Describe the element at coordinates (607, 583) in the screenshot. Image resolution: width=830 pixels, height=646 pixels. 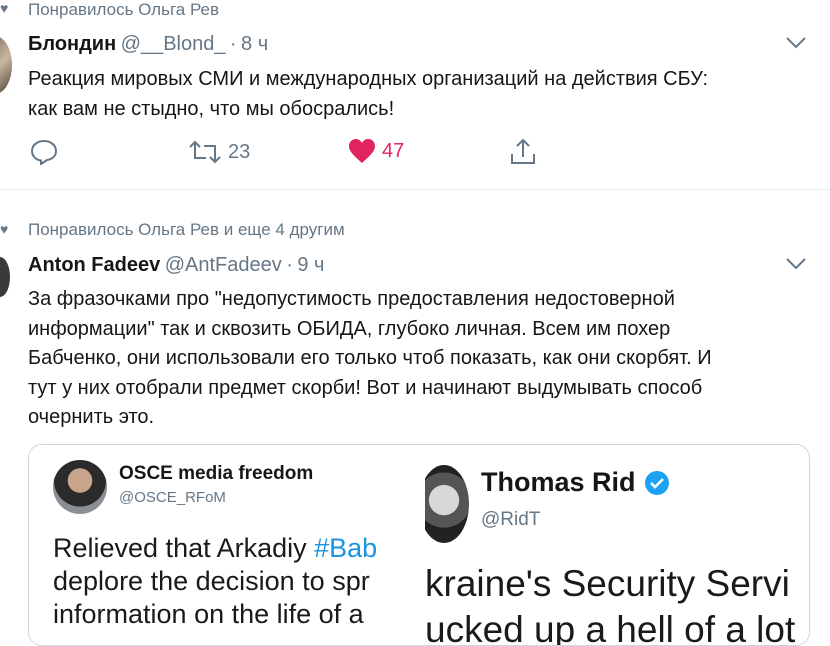
I see `embedded-text: kraine's Security Servi` at that location.